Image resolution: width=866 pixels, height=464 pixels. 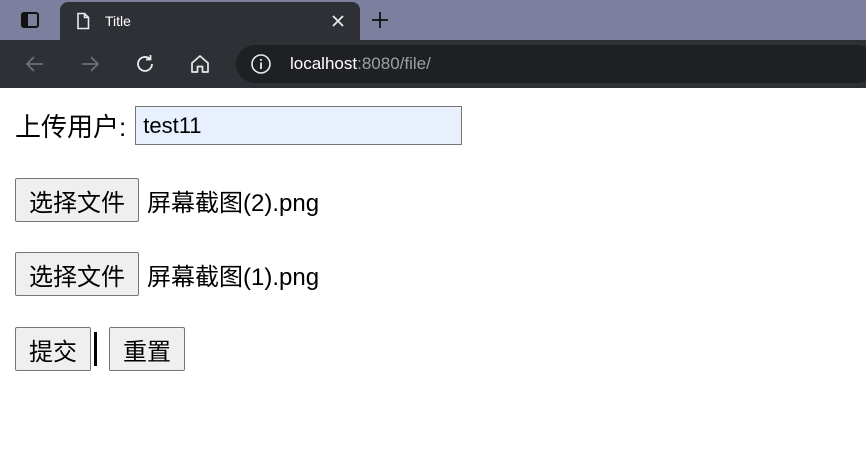 I want to click on page-icon, so click(x=83, y=21).